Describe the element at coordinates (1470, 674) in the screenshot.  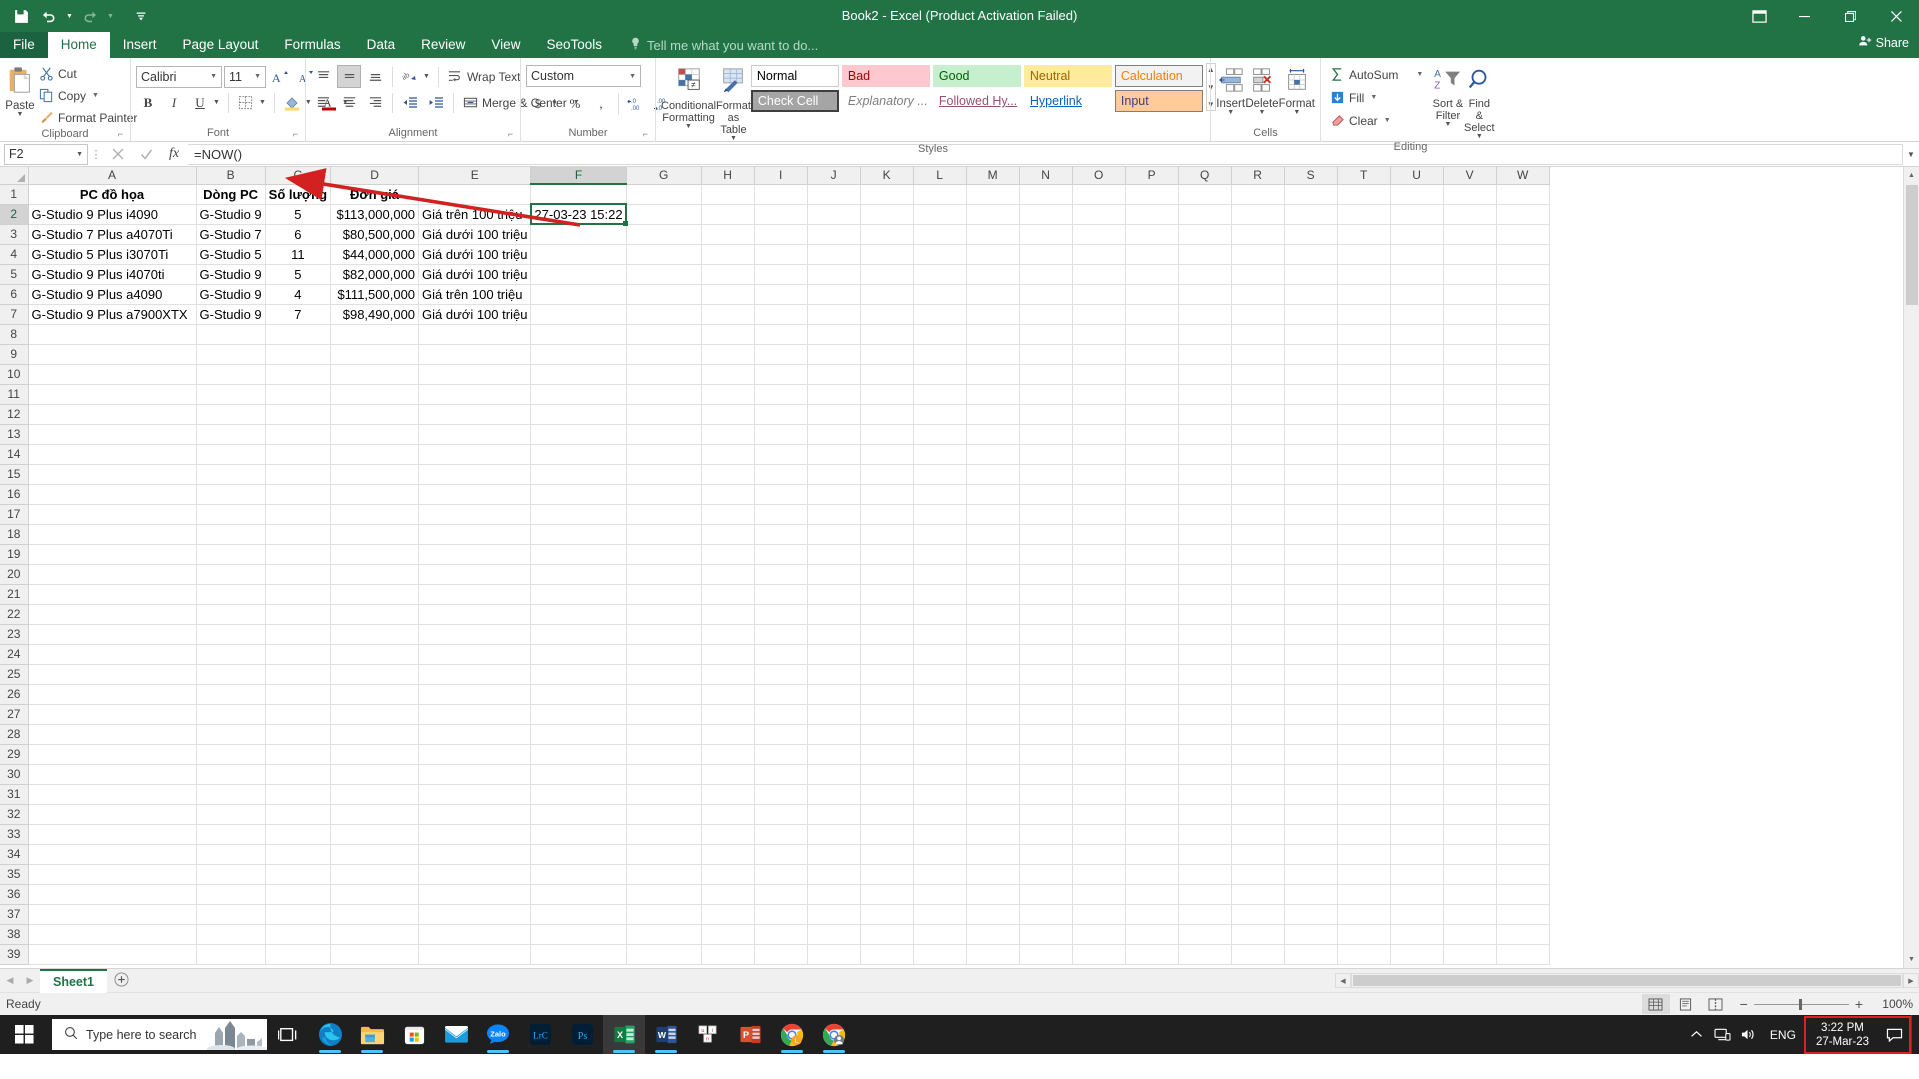
I see `cell-V25` at that location.